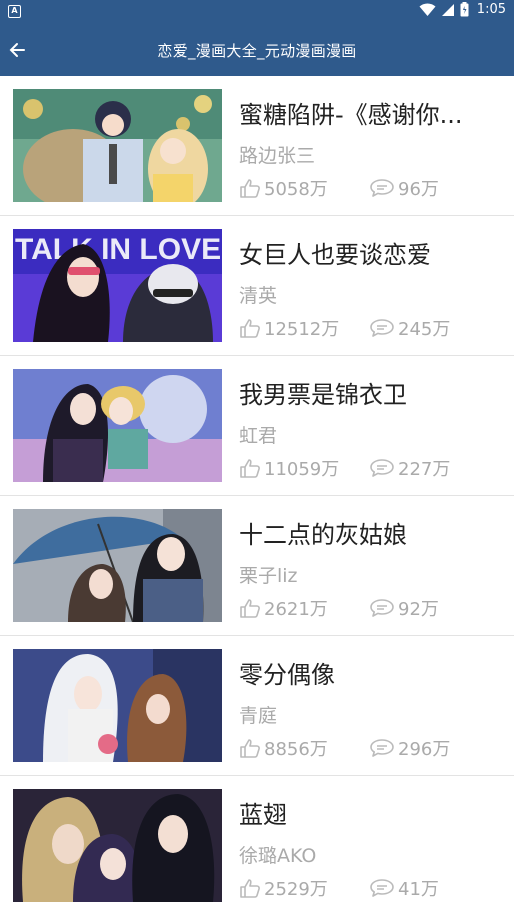 The height and width of the screenshot is (912, 514). What do you see at coordinates (370, 812) in the screenshot?
I see `comic-title: 蓝翅` at bounding box center [370, 812].